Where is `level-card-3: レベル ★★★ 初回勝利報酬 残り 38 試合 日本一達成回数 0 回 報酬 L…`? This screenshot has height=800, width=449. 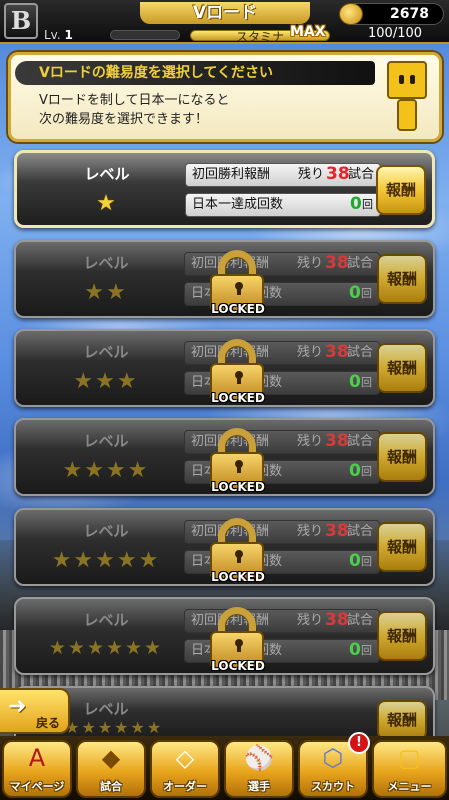 level-card-3: レベル ★★★ 初回勝利報酬 残り 38 試合 日本一達成回数 0 回 報酬 L… is located at coordinates (224, 368).